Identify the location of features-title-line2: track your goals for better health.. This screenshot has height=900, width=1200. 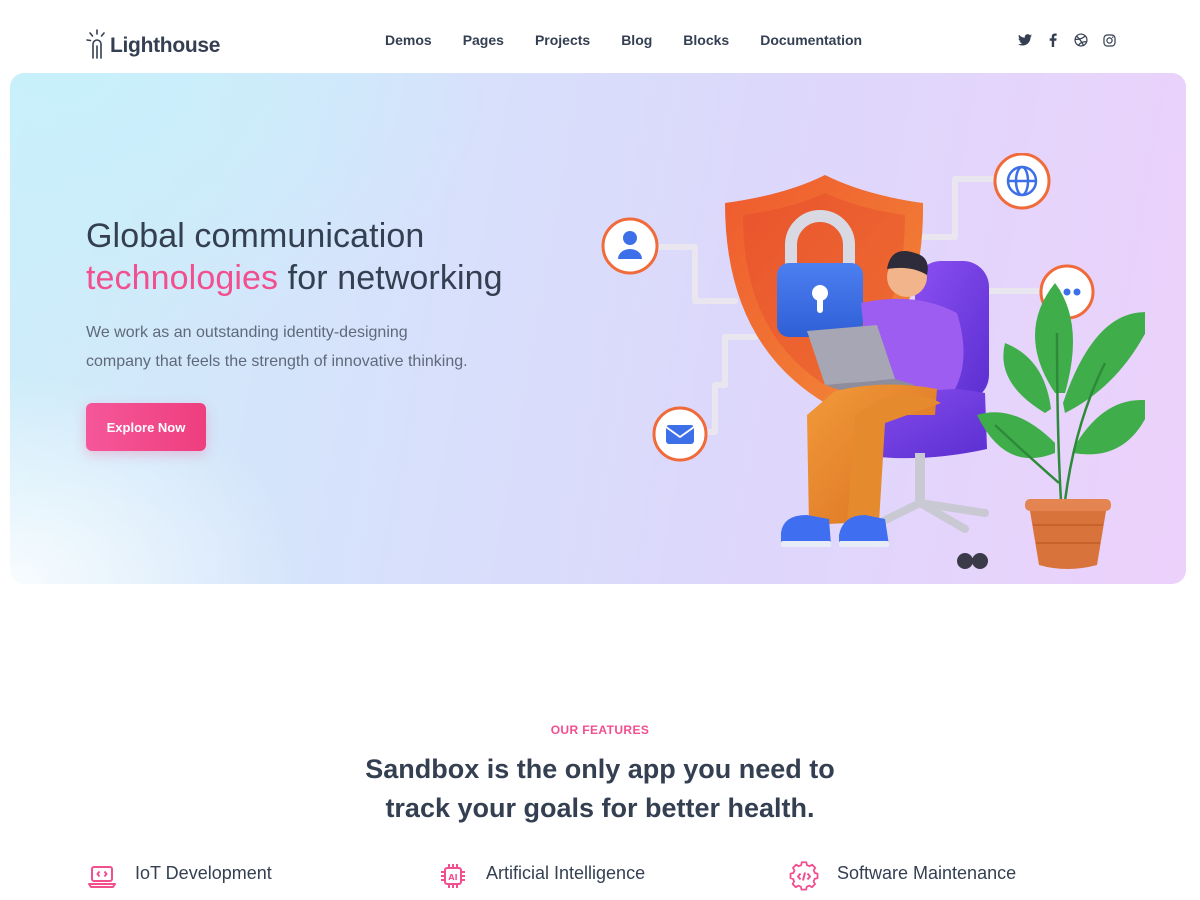
(600, 808).